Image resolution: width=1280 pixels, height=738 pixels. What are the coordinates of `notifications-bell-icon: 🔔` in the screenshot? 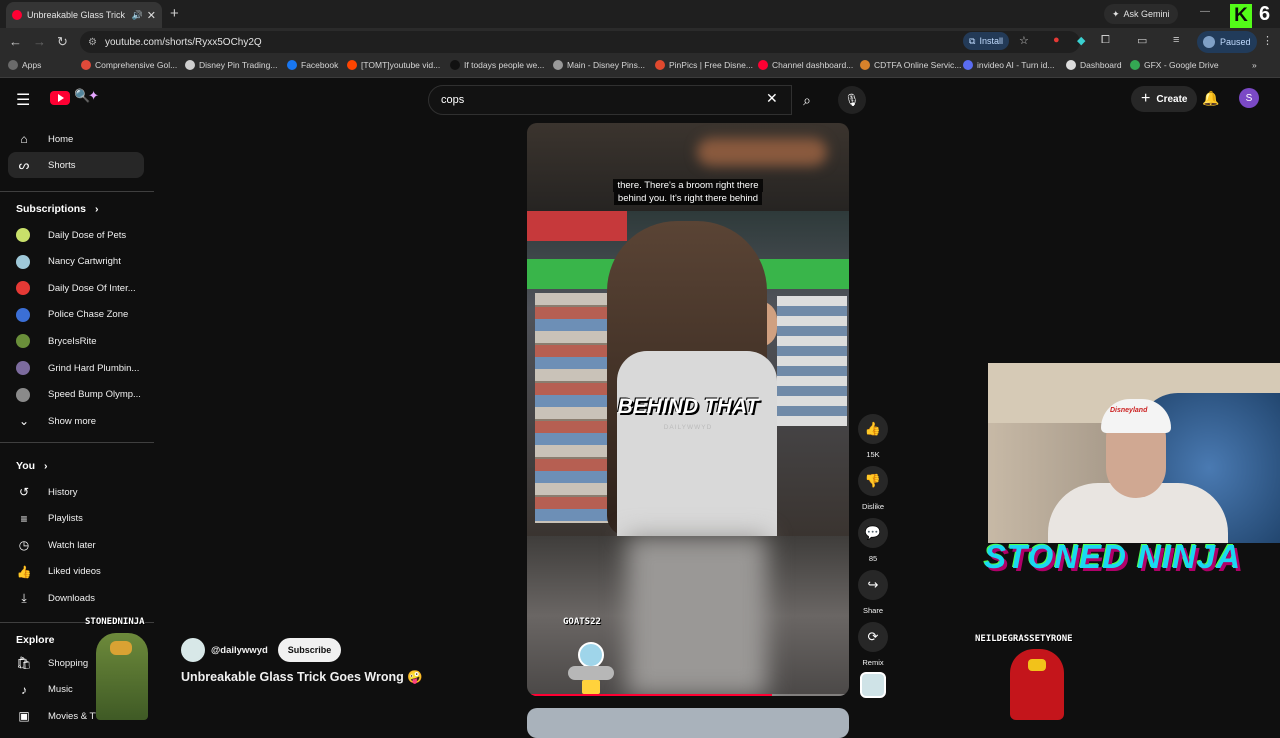 It's located at (1210, 98).